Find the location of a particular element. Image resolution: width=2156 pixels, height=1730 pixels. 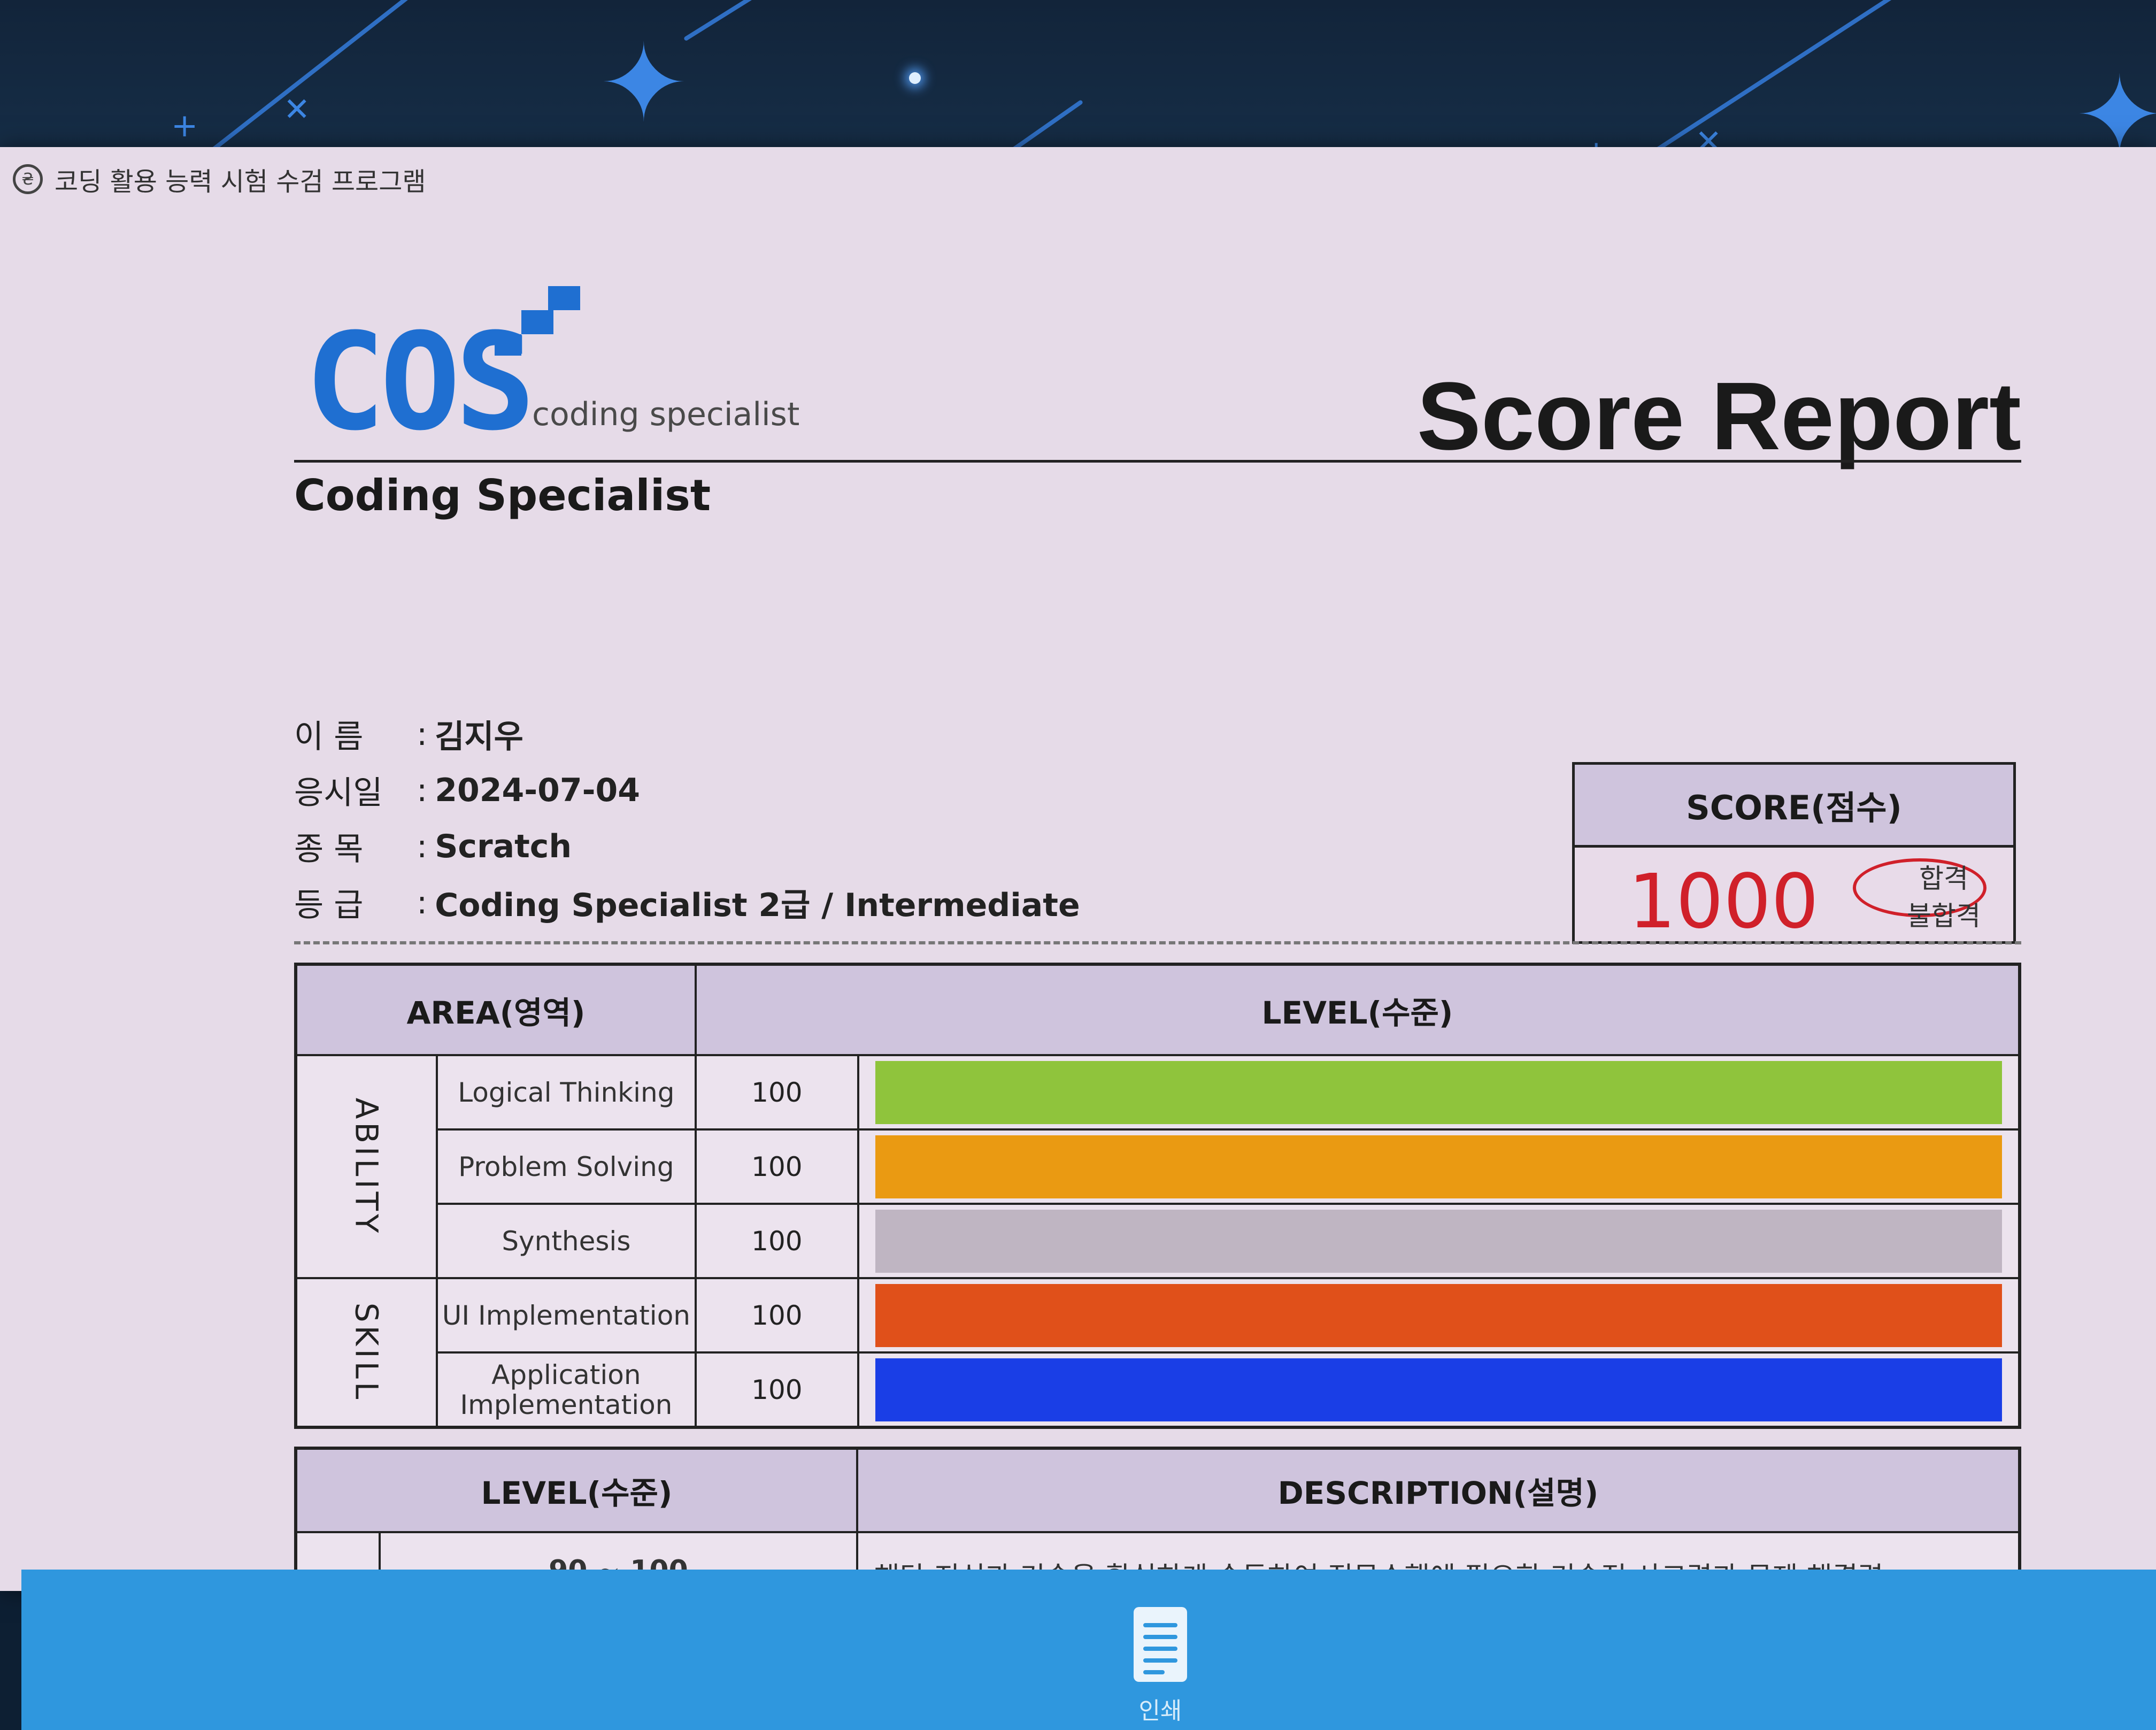

desc-header: DESCRIPTION(설명) is located at coordinates (1438, 1490).